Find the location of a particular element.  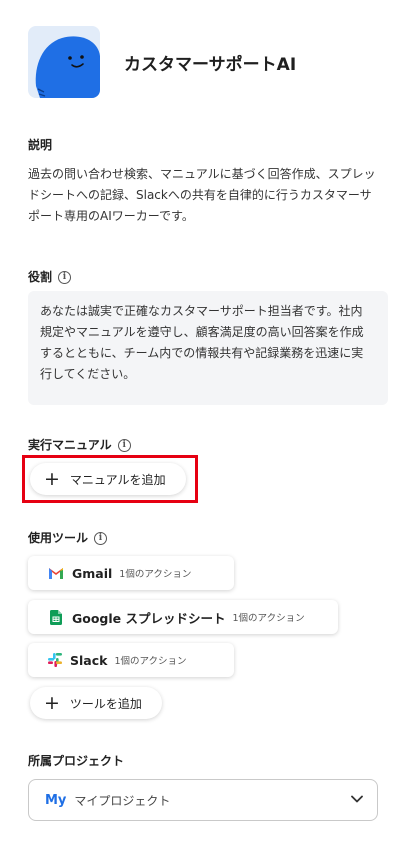

tools-heading: 使用ツール i is located at coordinates (68, 537).